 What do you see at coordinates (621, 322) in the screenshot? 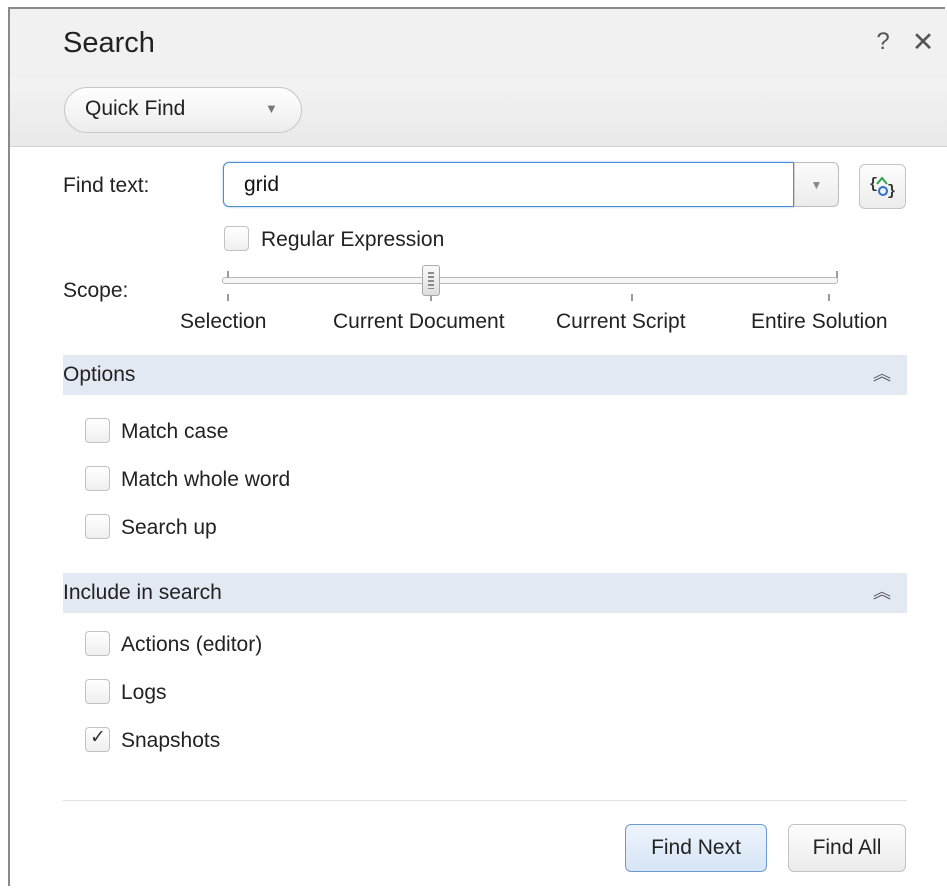
I see `scope-option-current-script: Current Script` at bounding box center [621, 322].